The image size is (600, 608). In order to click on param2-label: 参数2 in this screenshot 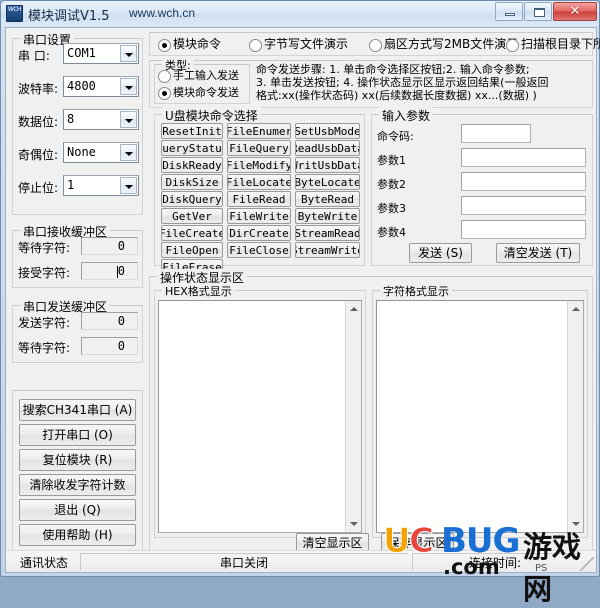, I will do `click(391, 184)`.